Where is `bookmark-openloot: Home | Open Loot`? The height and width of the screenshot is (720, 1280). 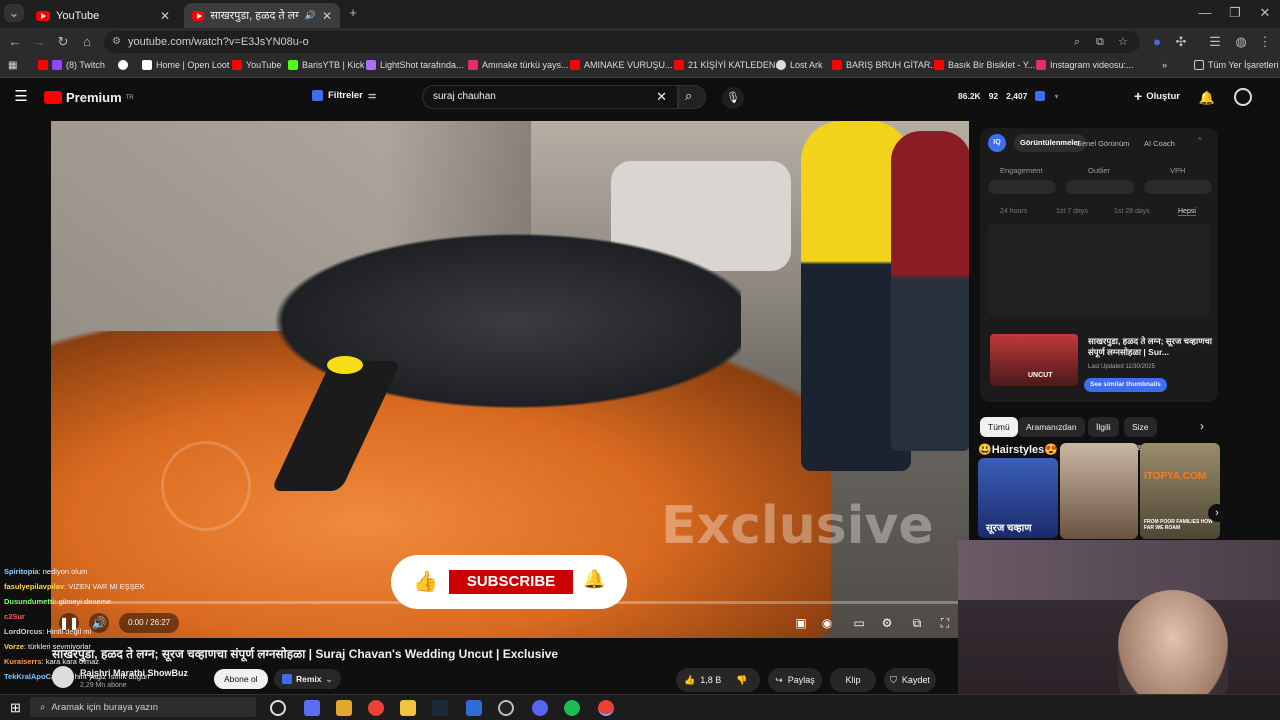 bookmark-openloot: Home | Open Loot is located at coordinates (185, 65).